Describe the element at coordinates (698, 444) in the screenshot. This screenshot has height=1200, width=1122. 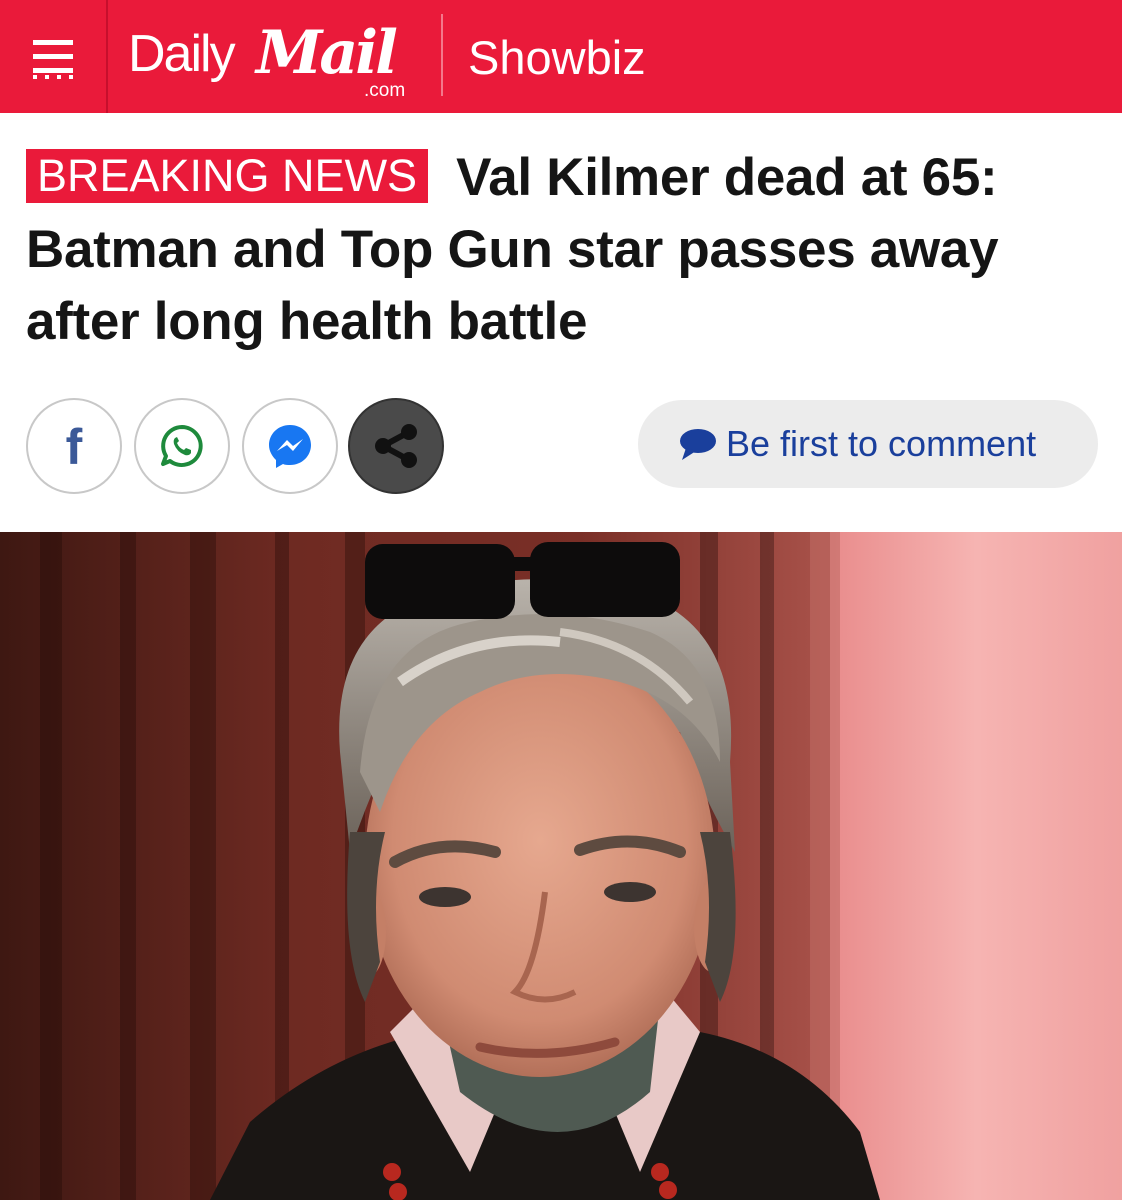
I see `comment-bubble-icon` at that location.